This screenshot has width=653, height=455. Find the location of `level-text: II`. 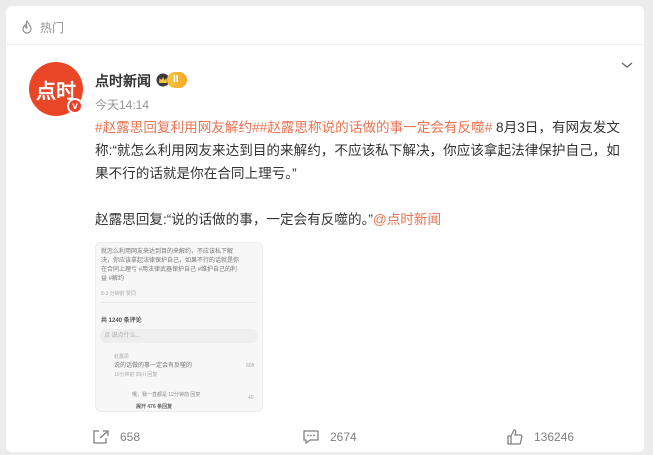

level-text: II is located at coordinates (177, 80).